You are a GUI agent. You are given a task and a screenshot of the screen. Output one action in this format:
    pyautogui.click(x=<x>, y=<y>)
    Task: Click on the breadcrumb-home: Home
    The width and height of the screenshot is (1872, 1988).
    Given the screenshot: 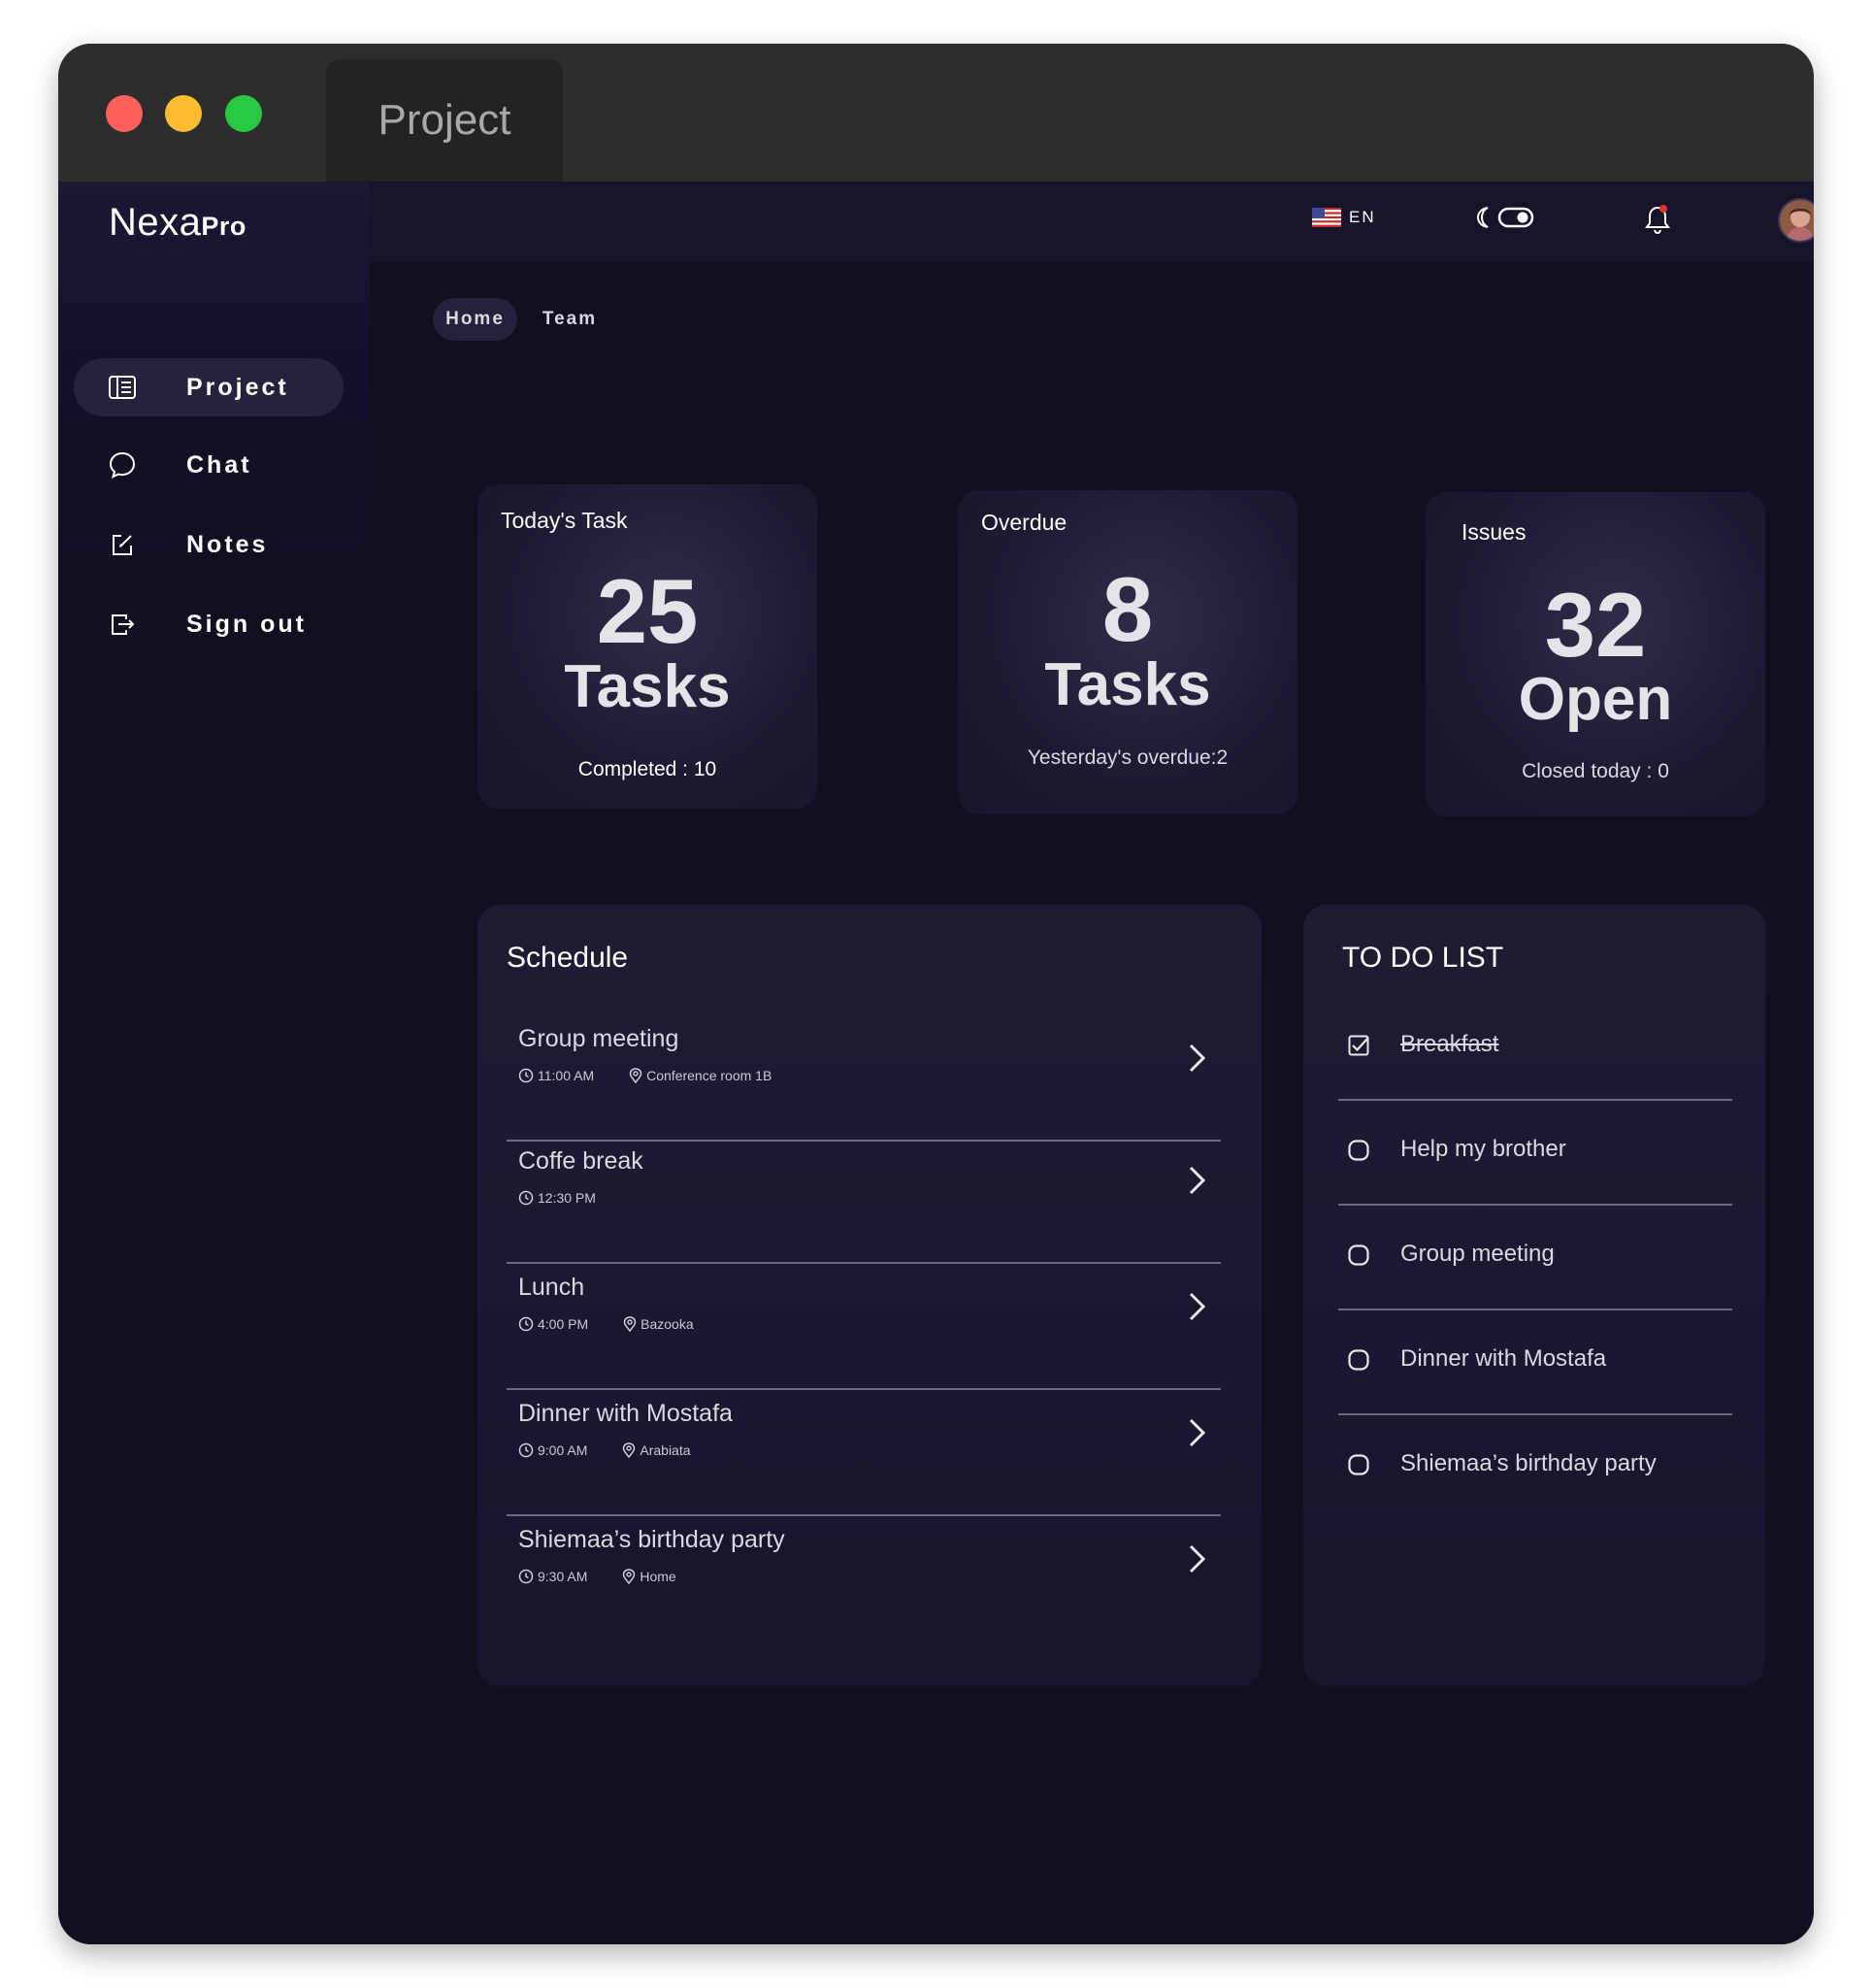 What is the action you would take?
    pyautogui.click(x=475, y=319)
    